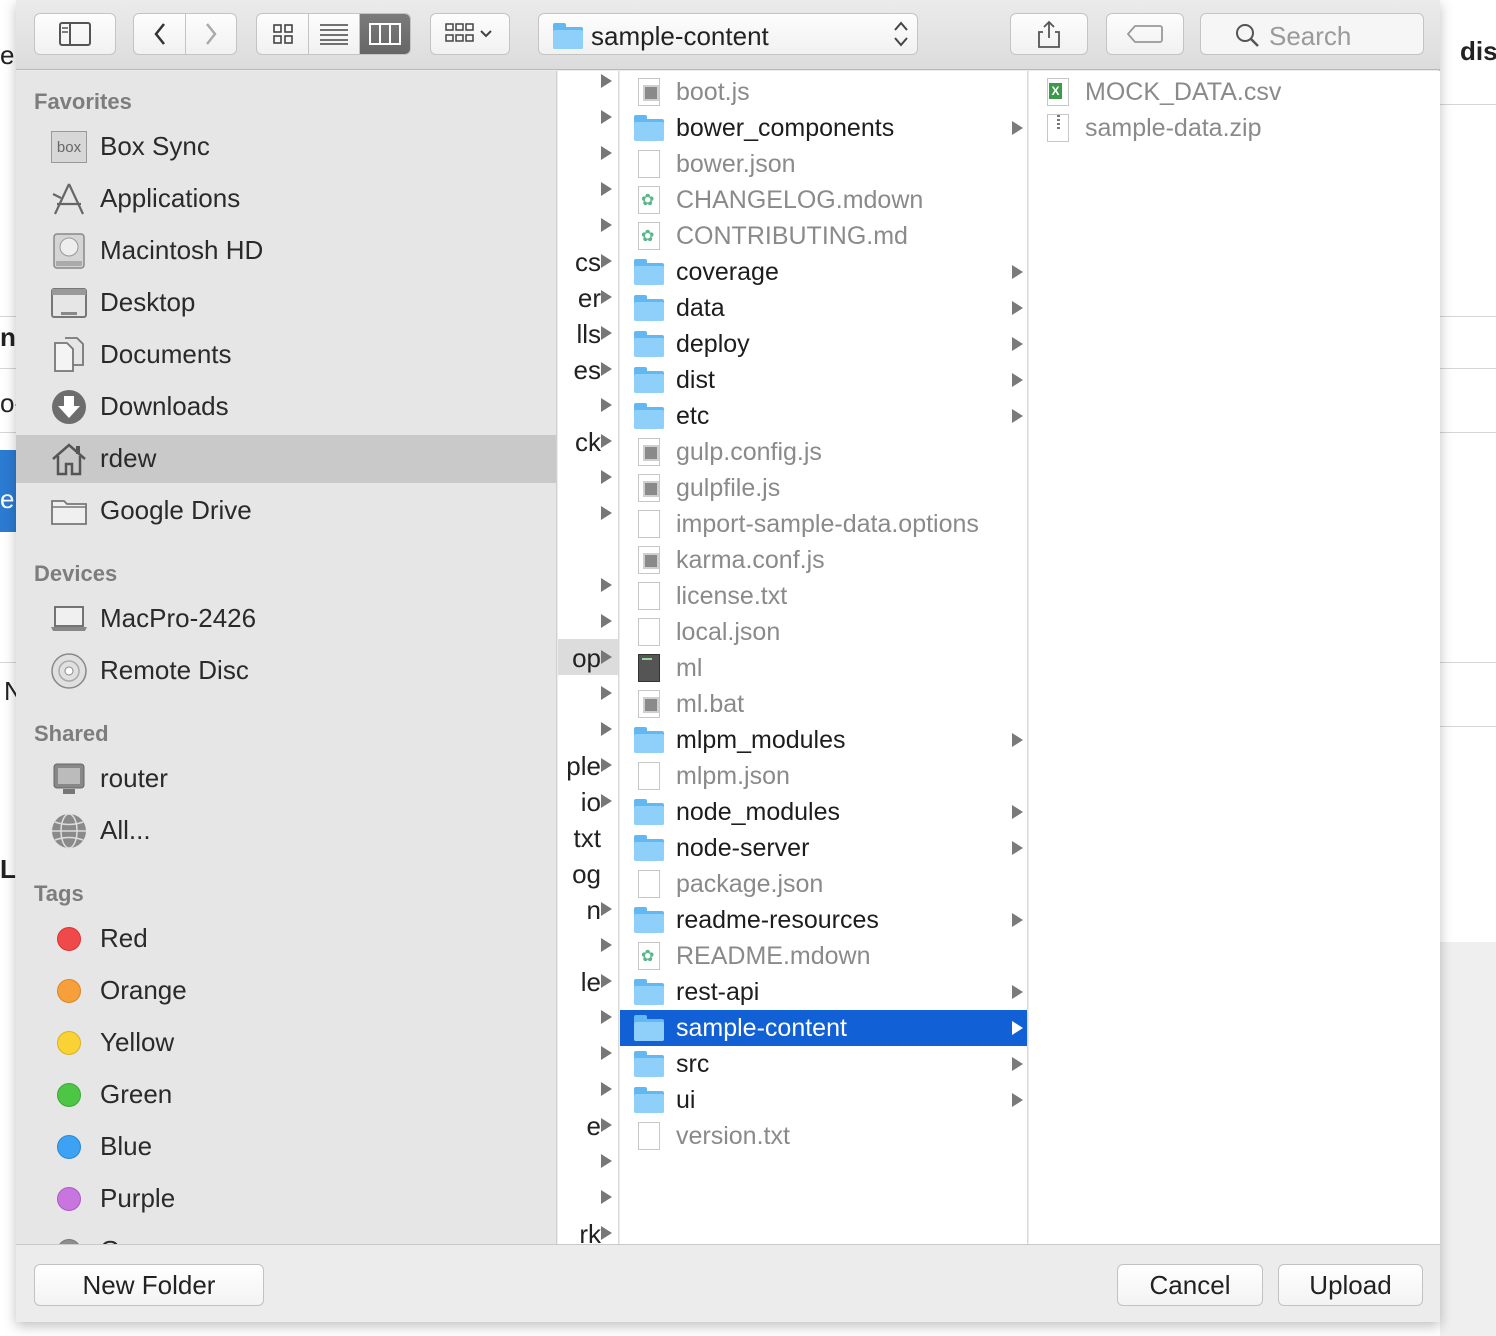  What do you see at coordinates (1233, 128) in the screenshot?
I see `file-row: sample-data.zip` at bounding box center [1233, 128].